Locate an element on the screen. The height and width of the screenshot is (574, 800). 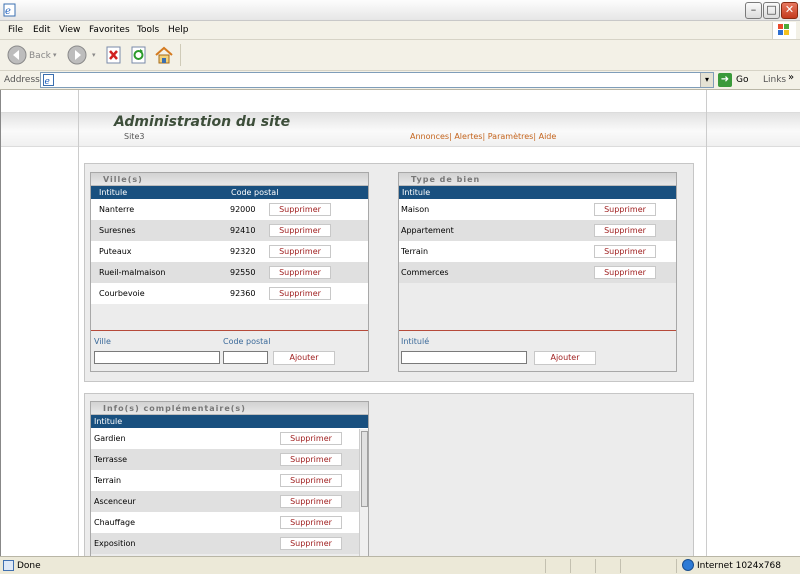
infos-scrollbar is located at coordinates (363, 492).